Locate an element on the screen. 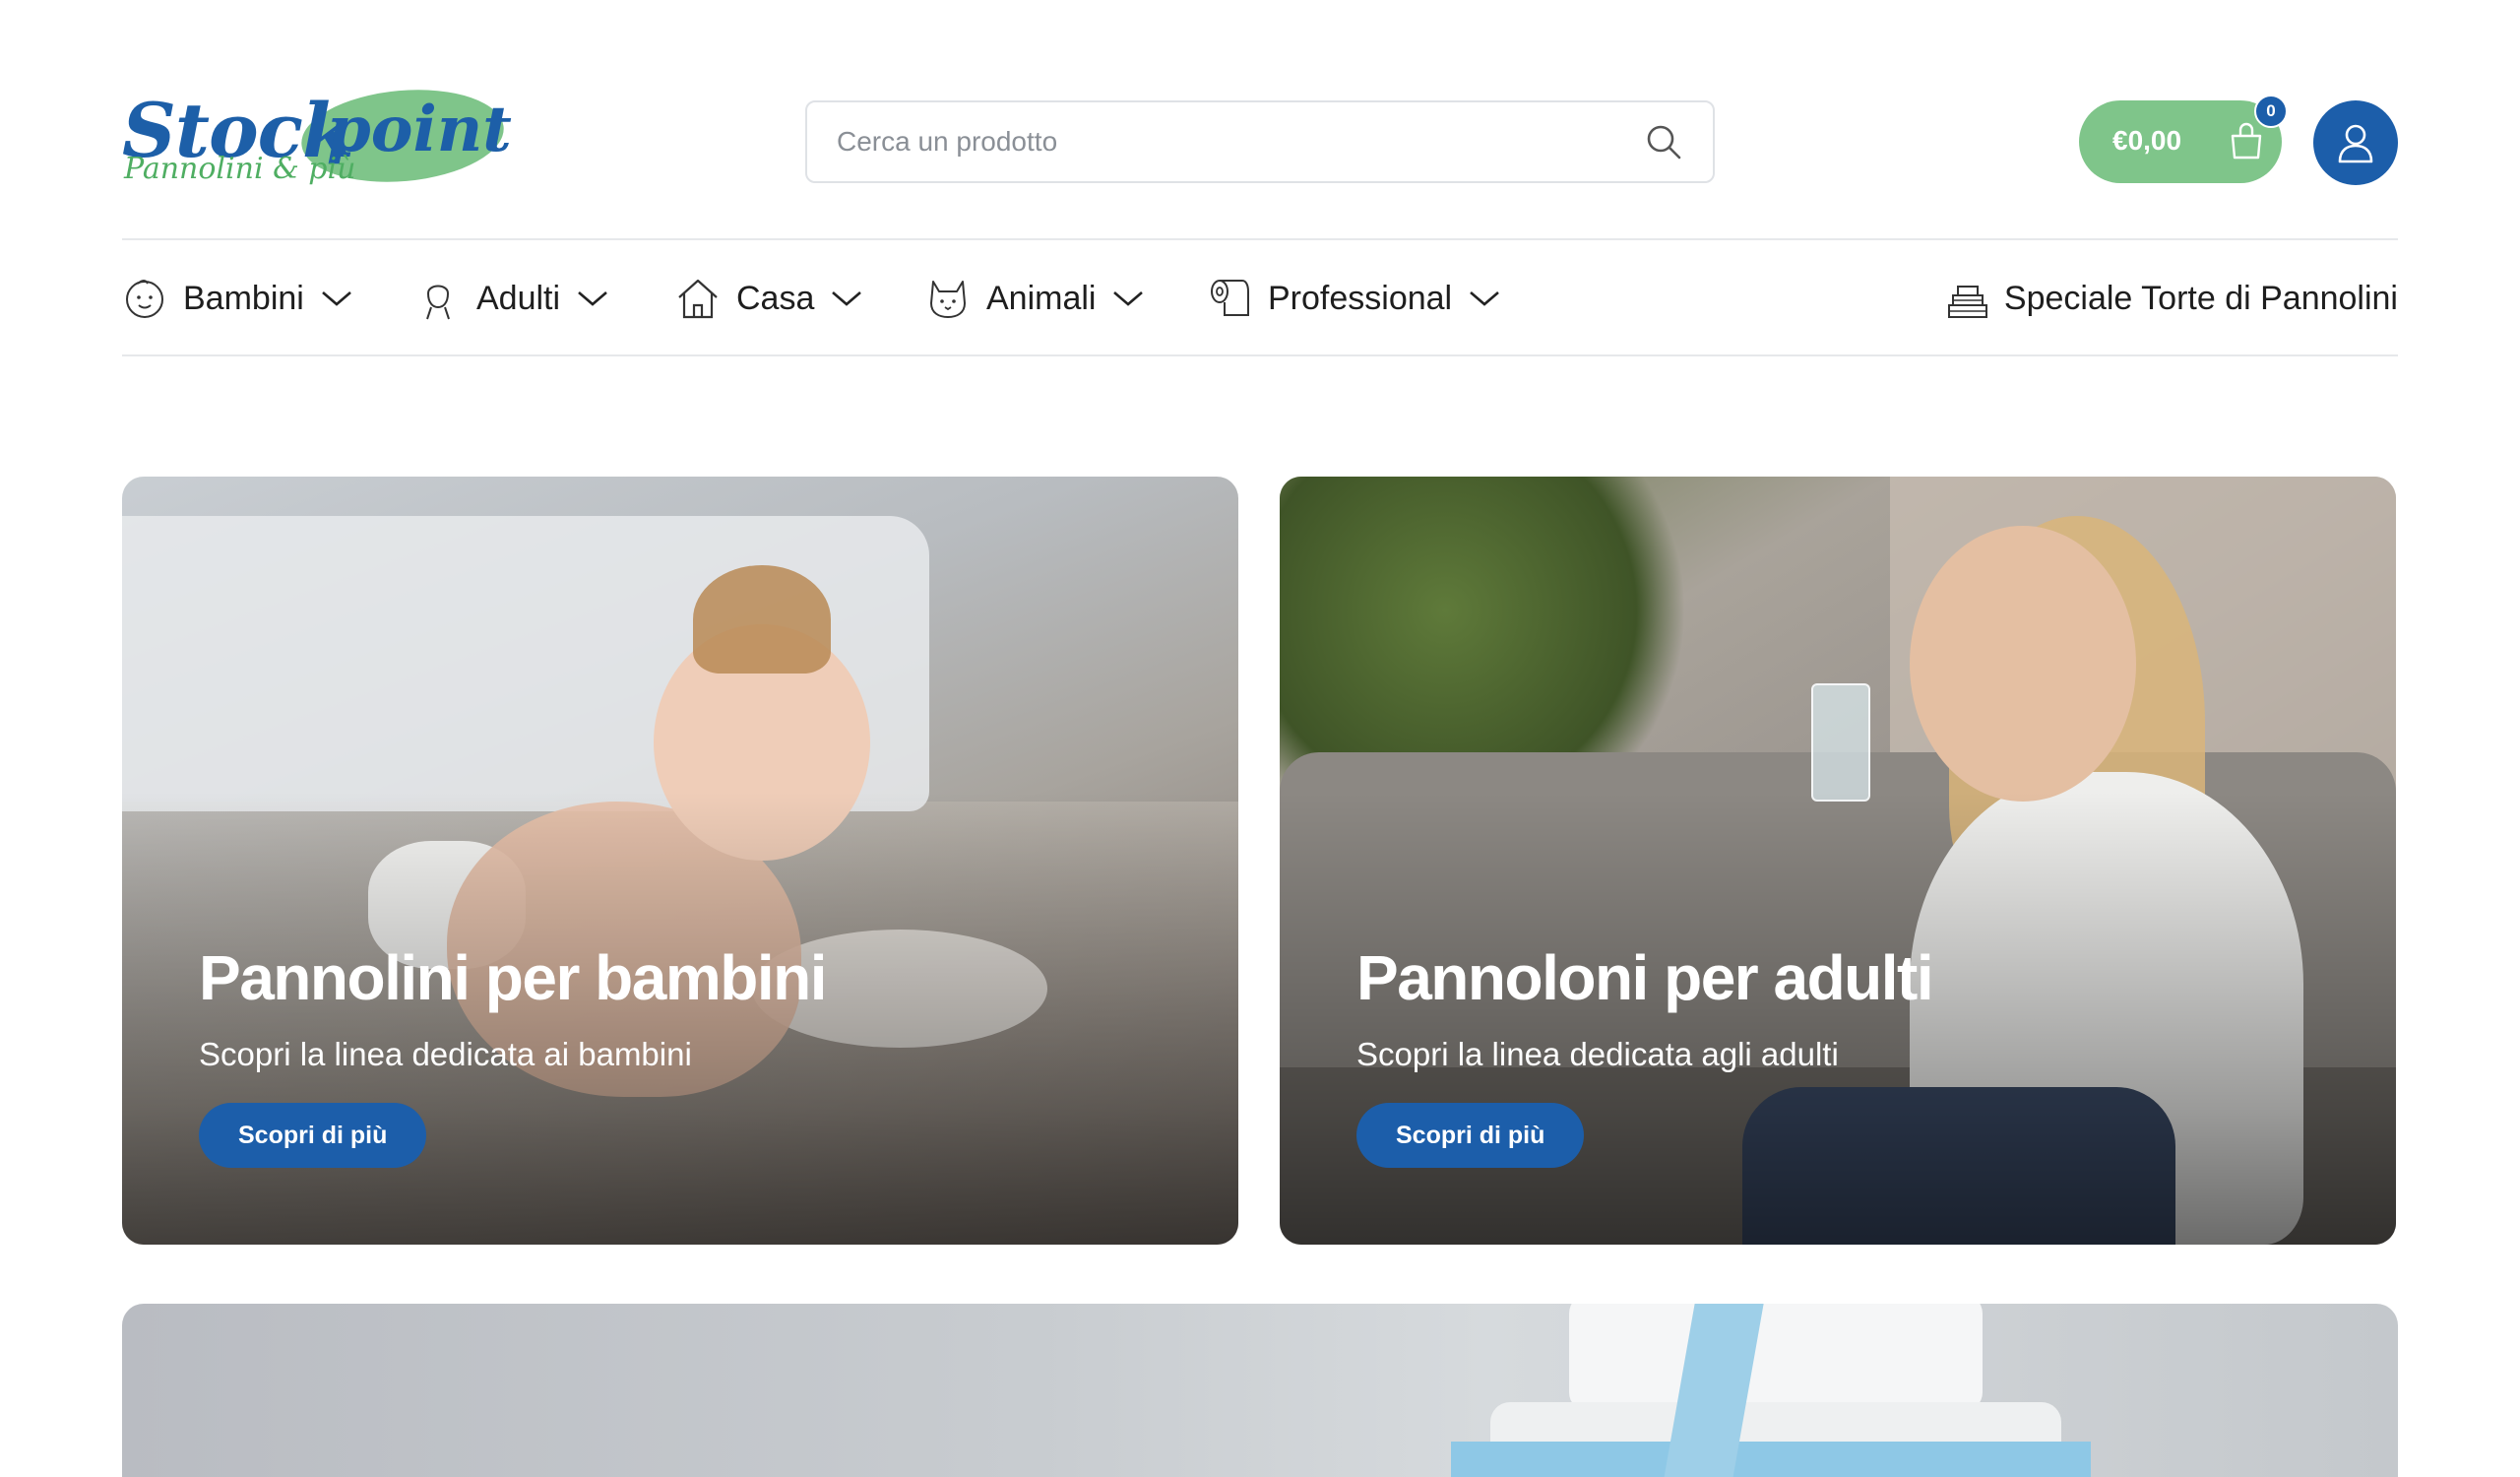 Image resolution: width=2520 pixels, height=1477 pixels. search-icon is located at coordinates (1663, 141).